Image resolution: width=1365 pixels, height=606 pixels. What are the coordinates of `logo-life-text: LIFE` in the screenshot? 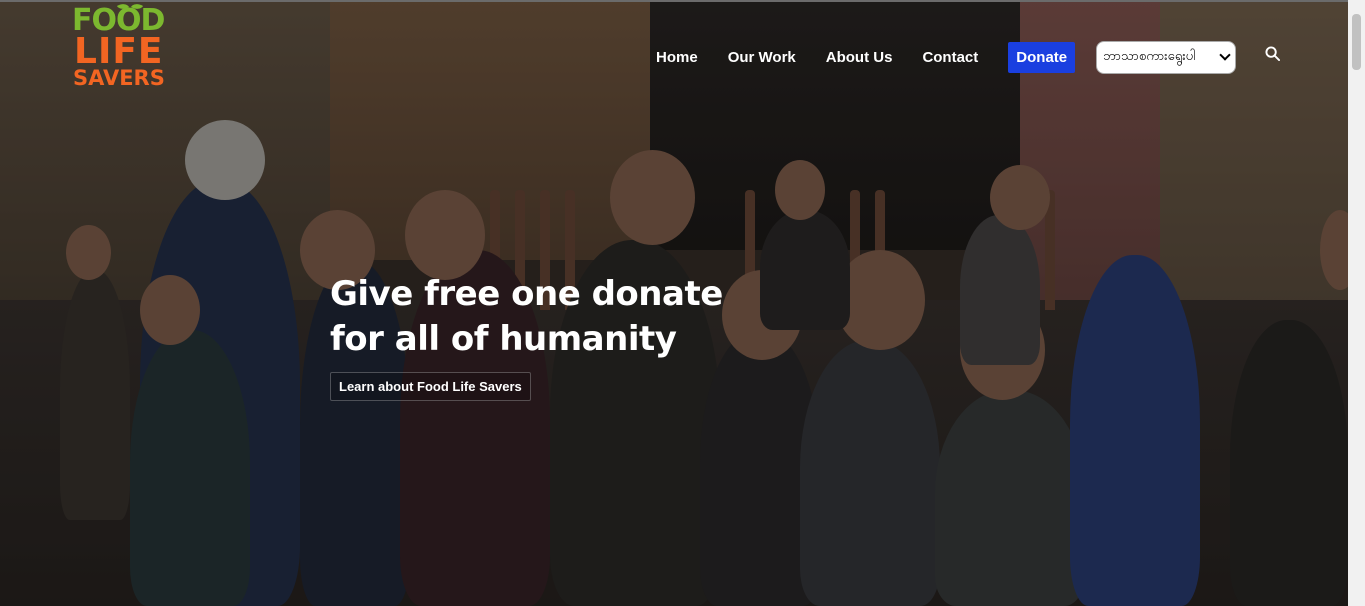 It's located at (119, 51).